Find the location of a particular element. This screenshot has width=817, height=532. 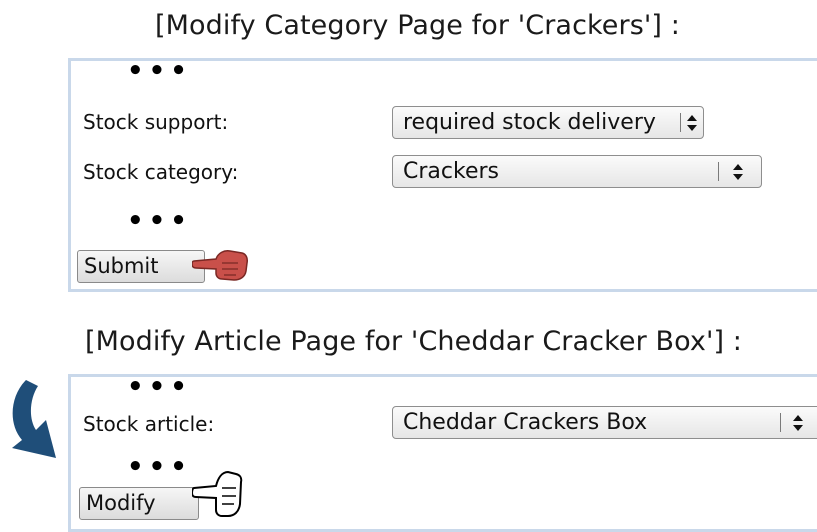

stock-support-value: required stock delivery is located at coordinates (529, 122).